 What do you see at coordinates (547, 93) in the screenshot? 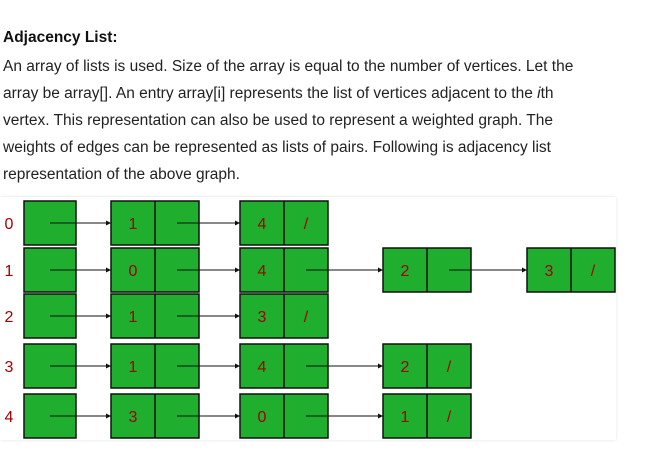
I see `paragraph-line-2b: th` at bounding box center [547, 93].